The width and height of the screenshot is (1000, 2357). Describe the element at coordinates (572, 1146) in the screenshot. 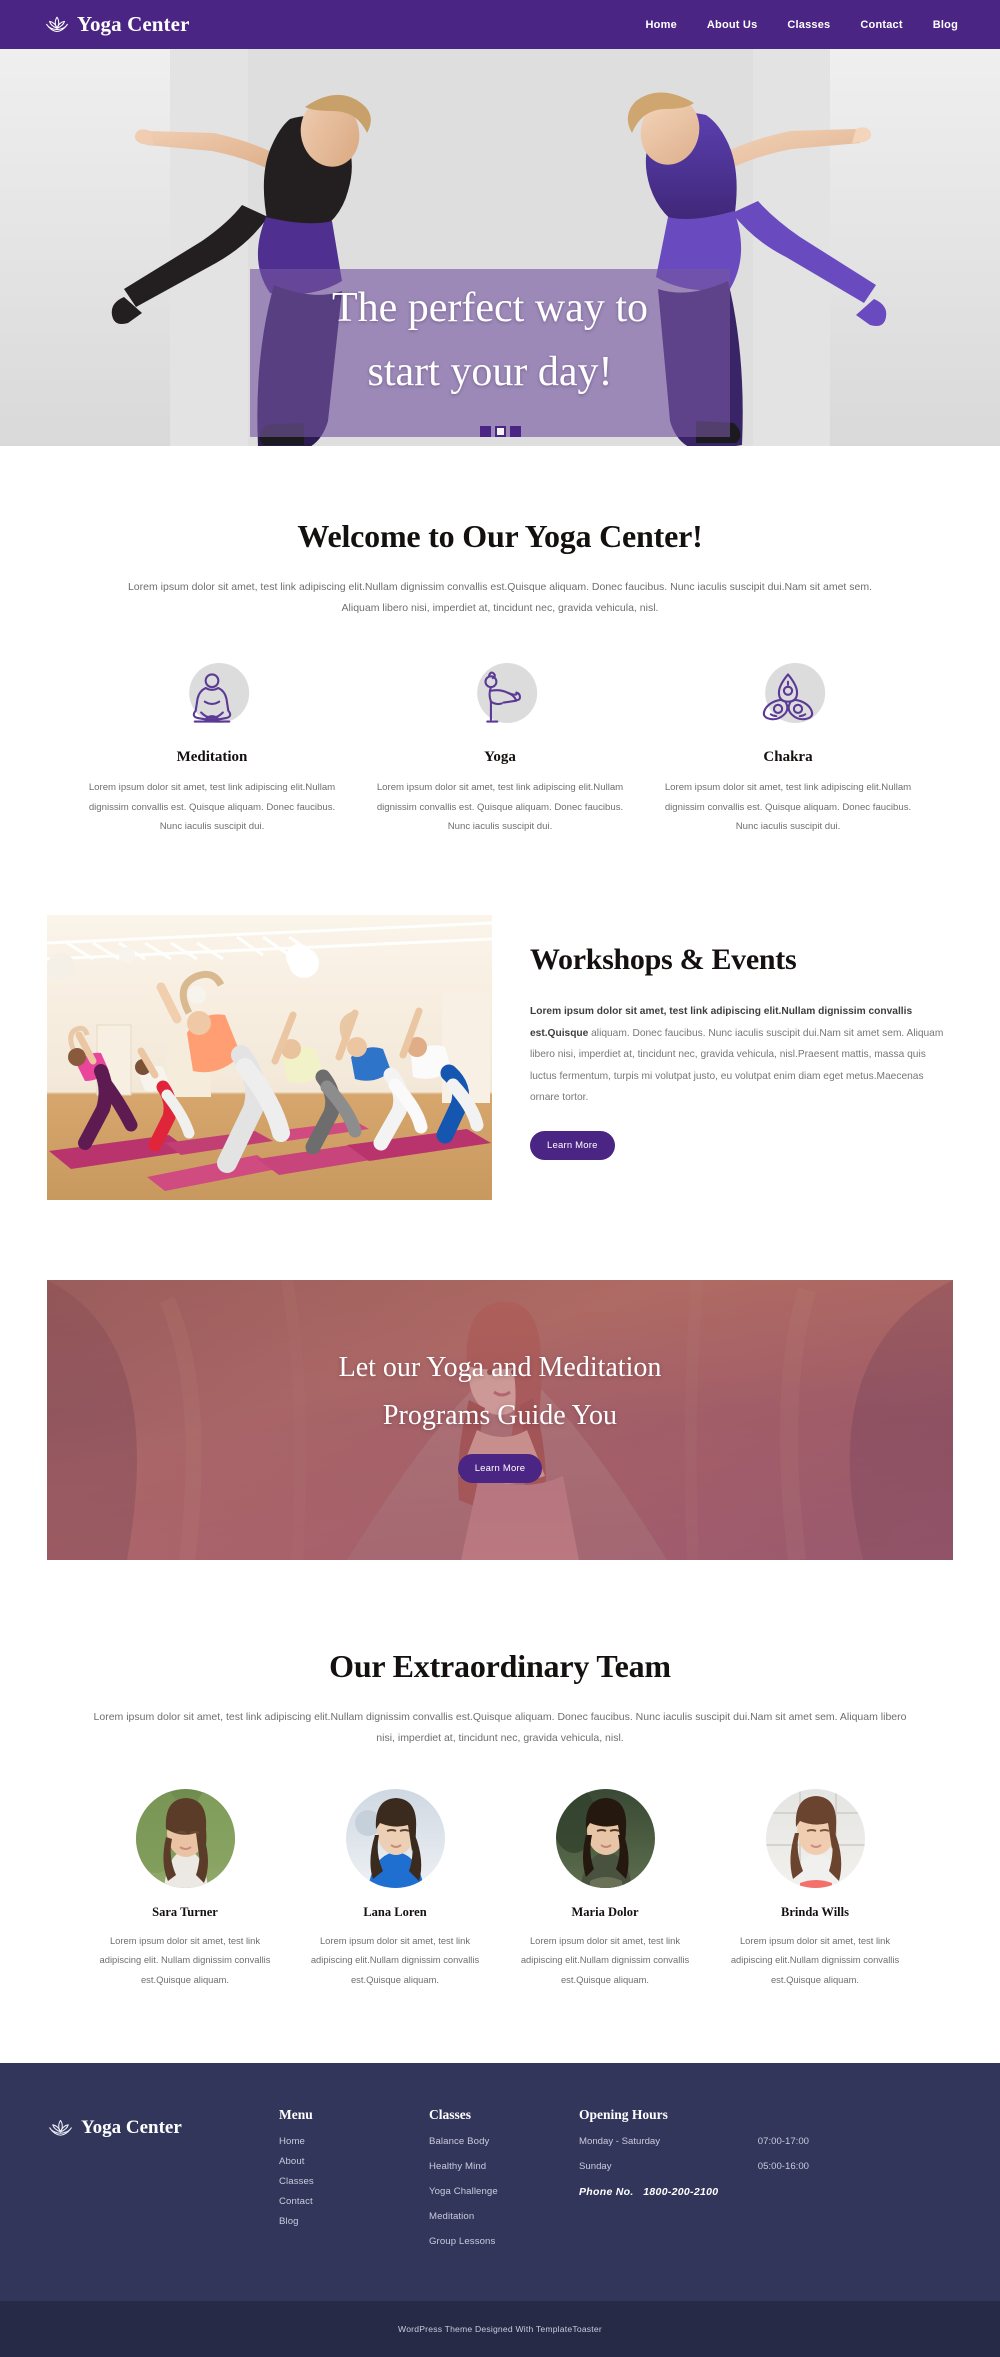

I see `workshops-learn-more-button: Learn More` at that location.